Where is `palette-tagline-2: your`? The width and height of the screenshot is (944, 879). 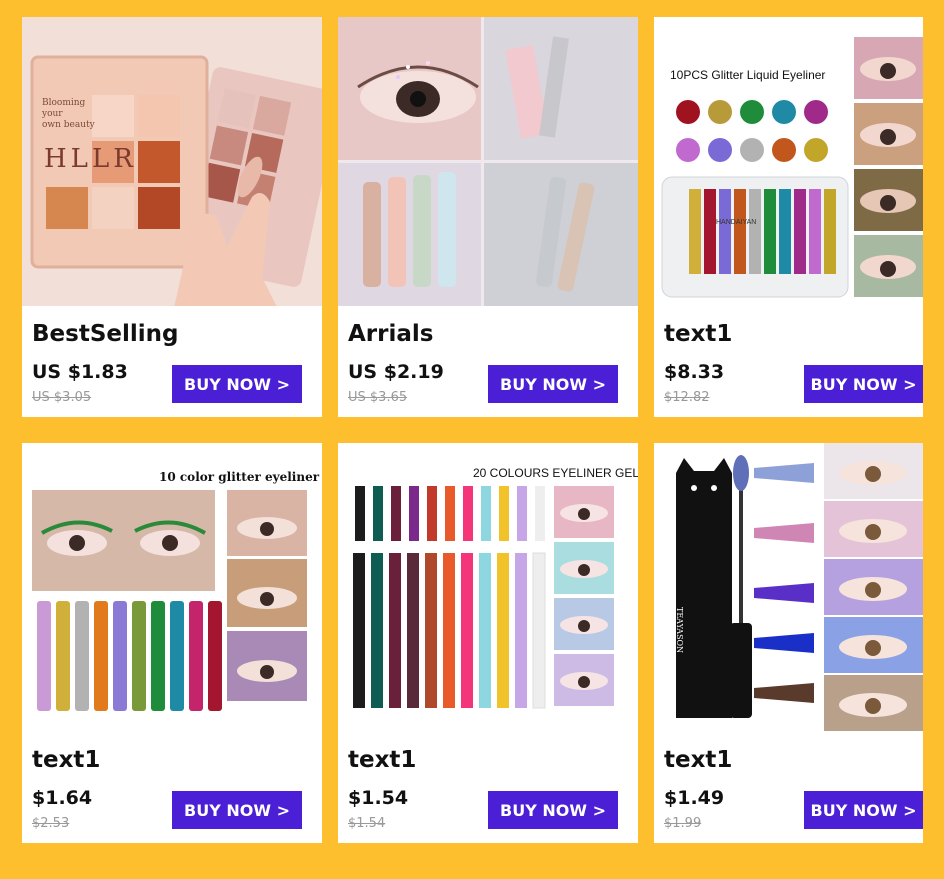
palette-tagline-2: your is located at coordinates (52, 114).